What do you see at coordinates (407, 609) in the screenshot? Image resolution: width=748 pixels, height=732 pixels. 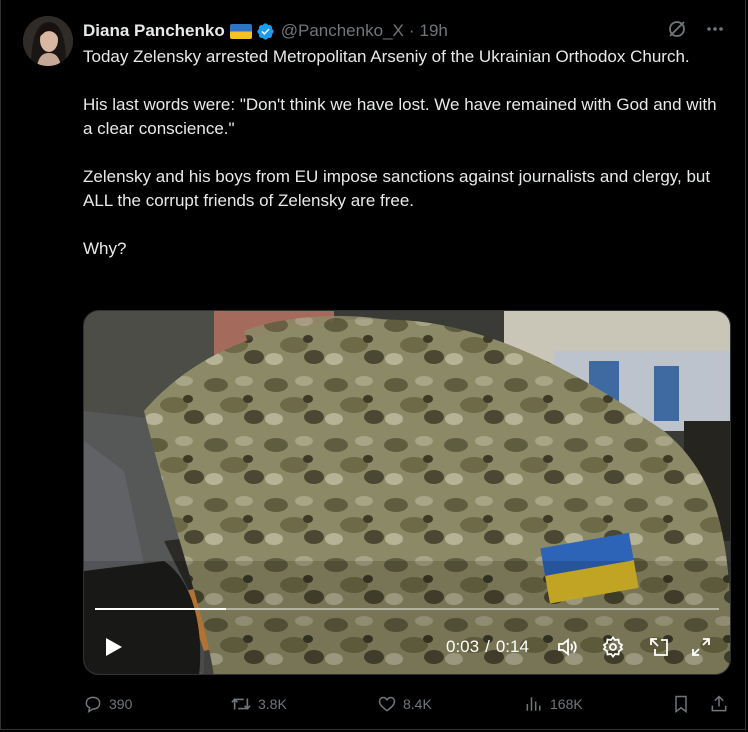 I see `video-progress-bar` at bounding box center [407, 609].